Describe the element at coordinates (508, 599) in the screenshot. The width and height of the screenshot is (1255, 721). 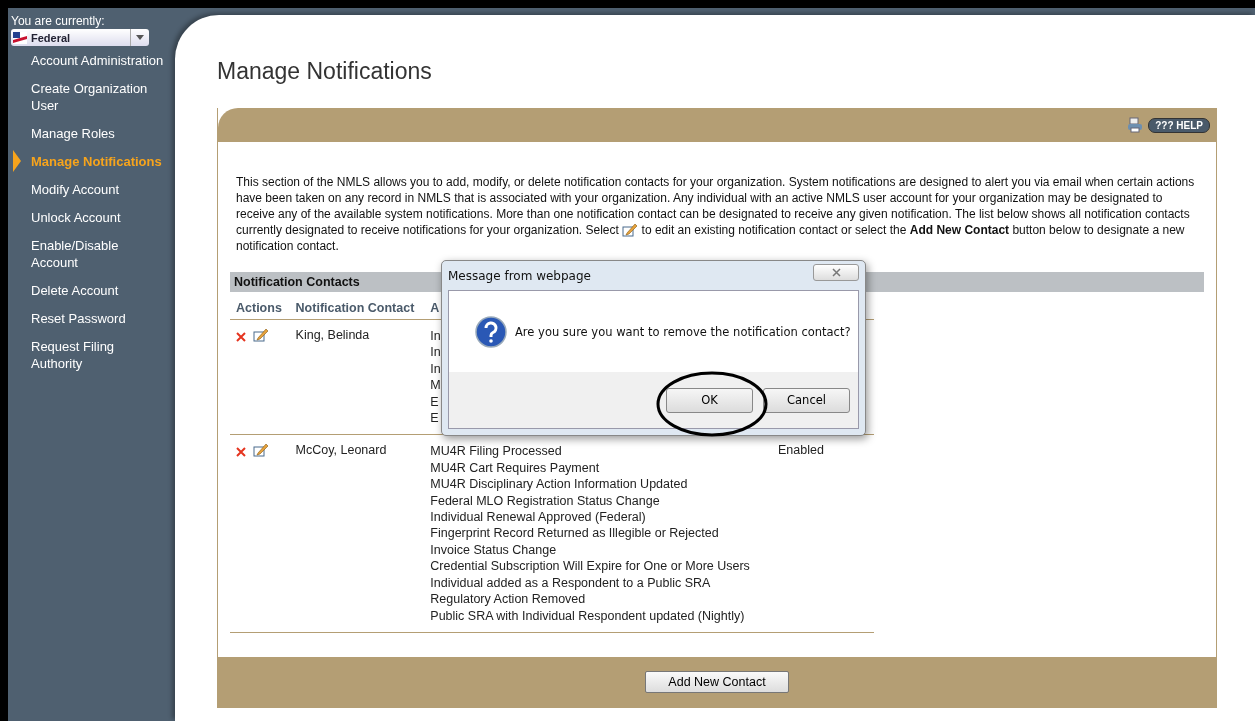
I see `notification-type: Regulatory Action Removed` at that location.